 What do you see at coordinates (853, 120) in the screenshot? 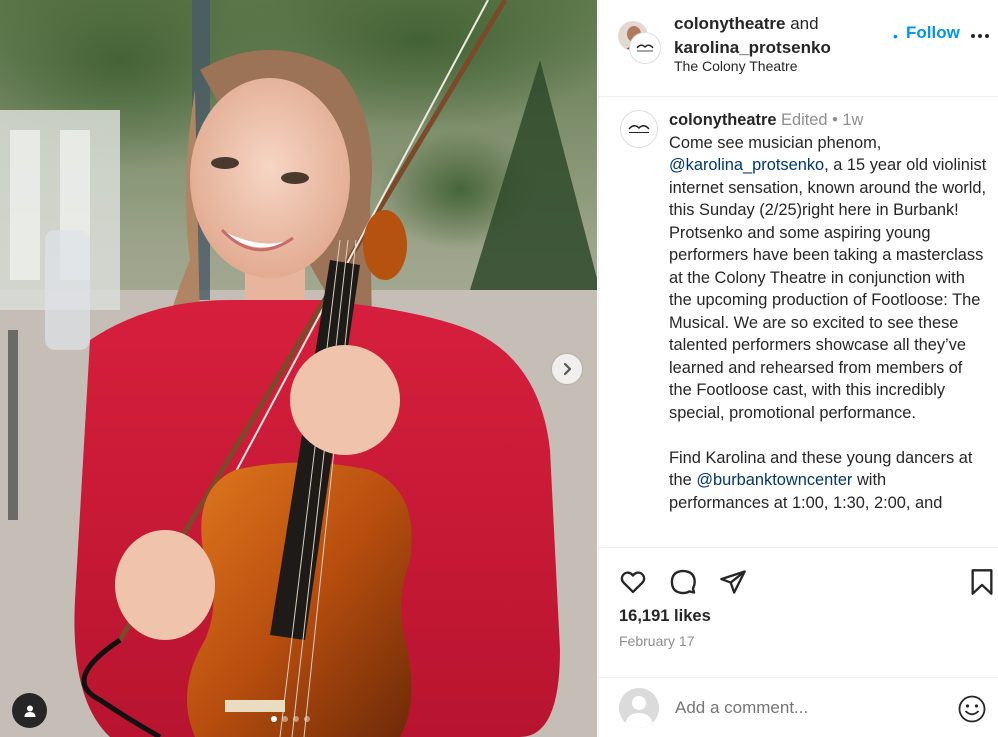
I see `post-time: 1w` at bounding box center [853, 120].